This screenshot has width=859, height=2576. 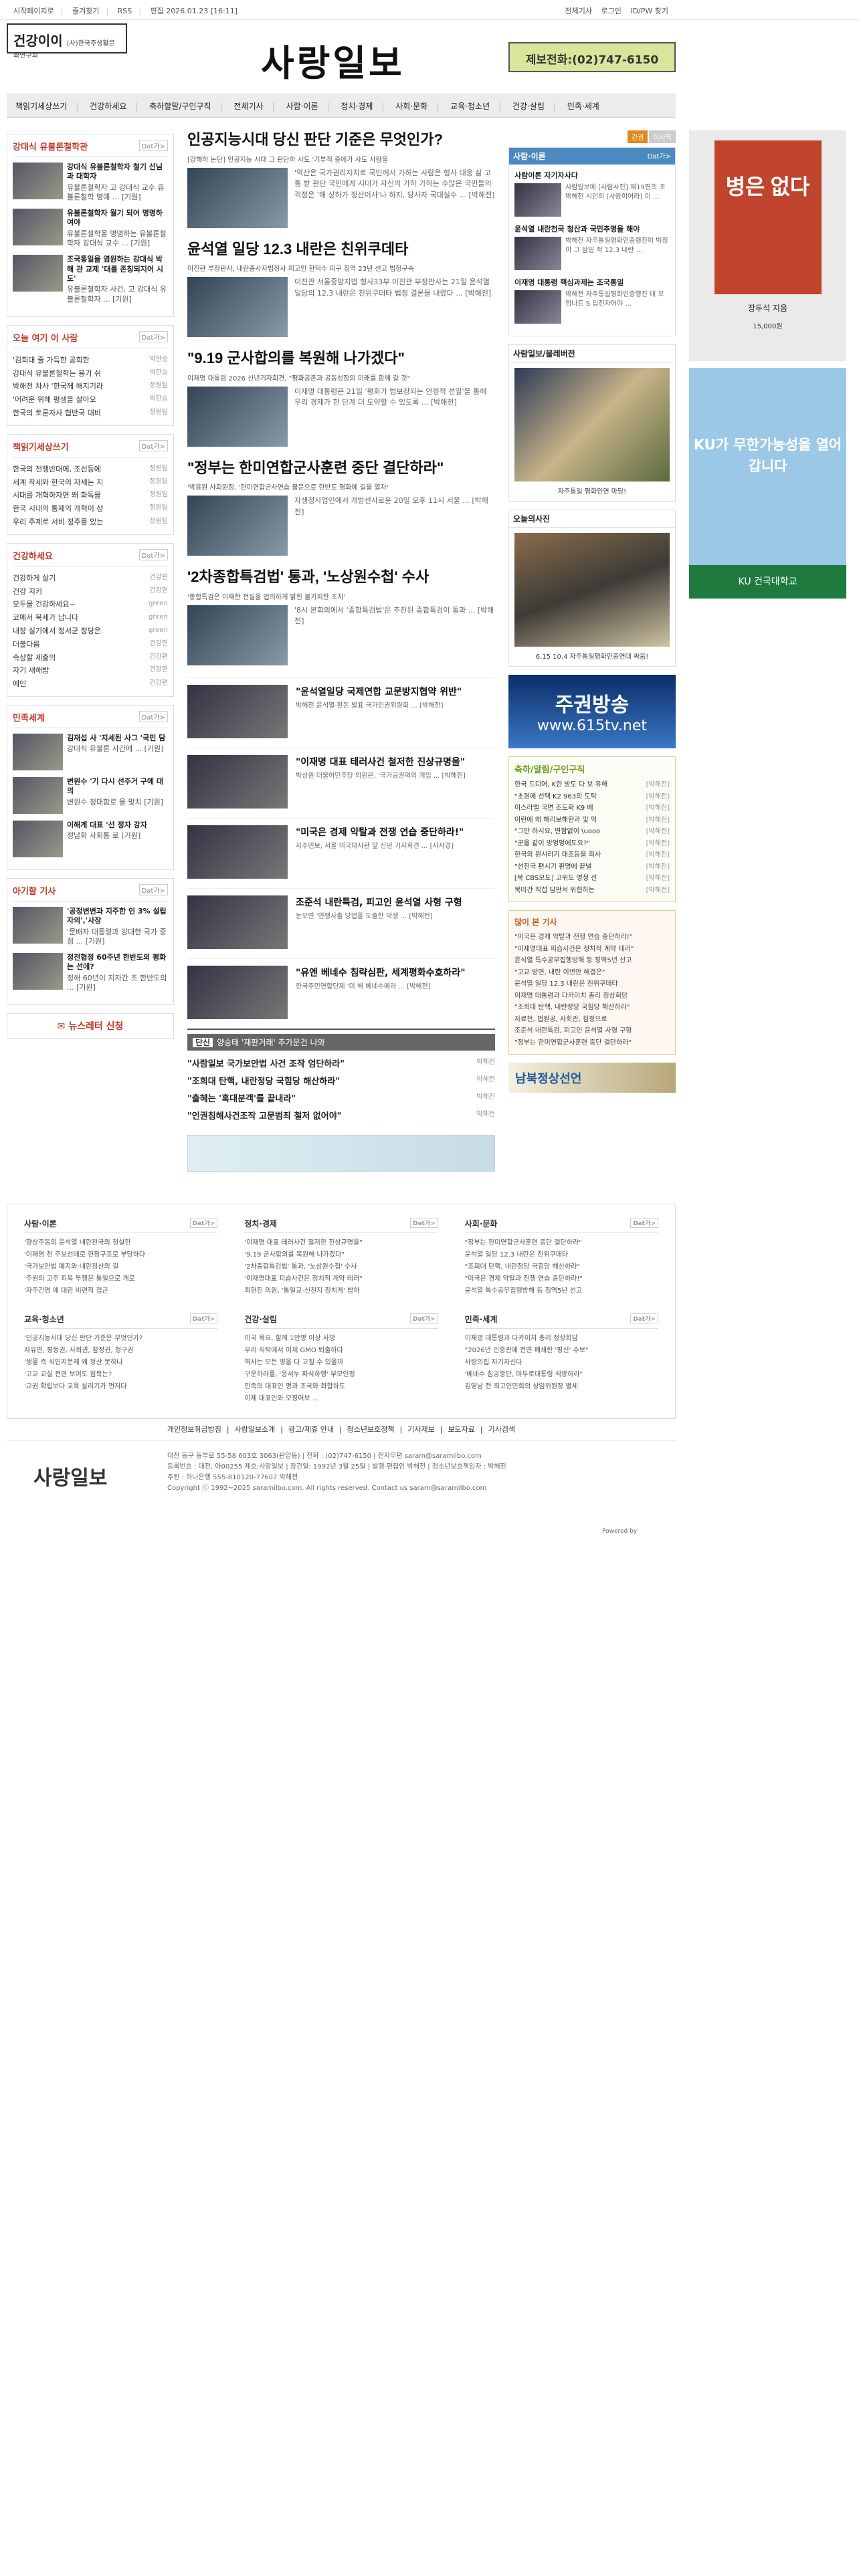 What do you see at coordinates (592, 891) in the screenshot?
I see `list-item: 북미간 직접 담판서 위협하는 [박해전]` at bounding box center [592, 891].